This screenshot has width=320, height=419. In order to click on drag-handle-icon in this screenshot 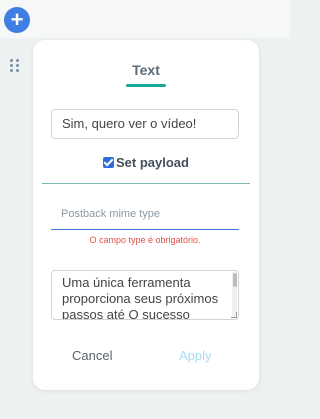, I will do `click(15, 66)`.